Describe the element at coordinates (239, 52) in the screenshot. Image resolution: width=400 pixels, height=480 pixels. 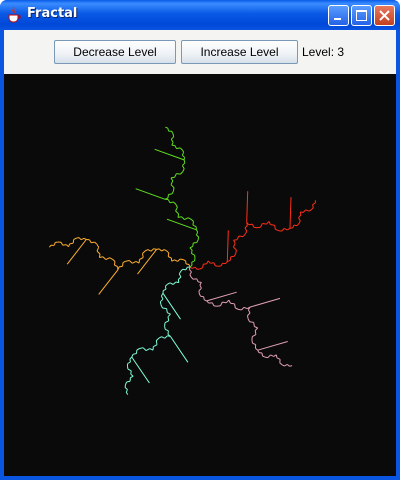
I see `increase-level-button: Increase Level` at that location.